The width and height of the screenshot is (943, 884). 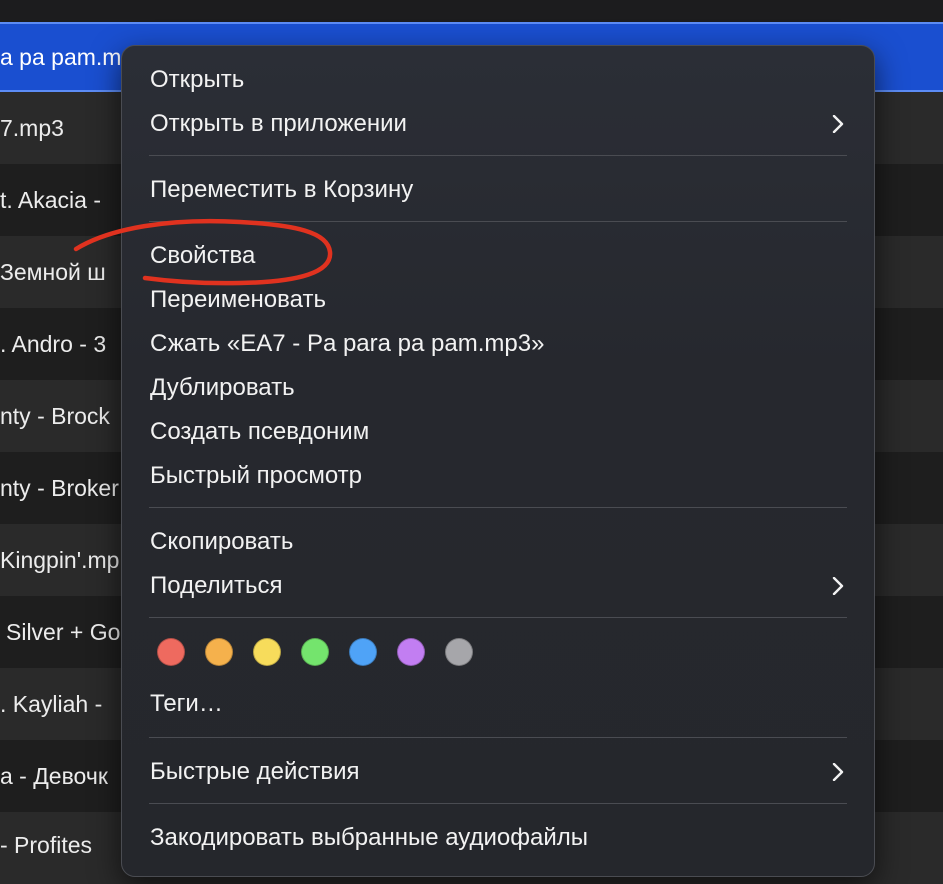 What do you see at coordinates (216, 585) in the screenshot?
I see `menu-item-label: Поделиться` at bounding box center [216, 585].